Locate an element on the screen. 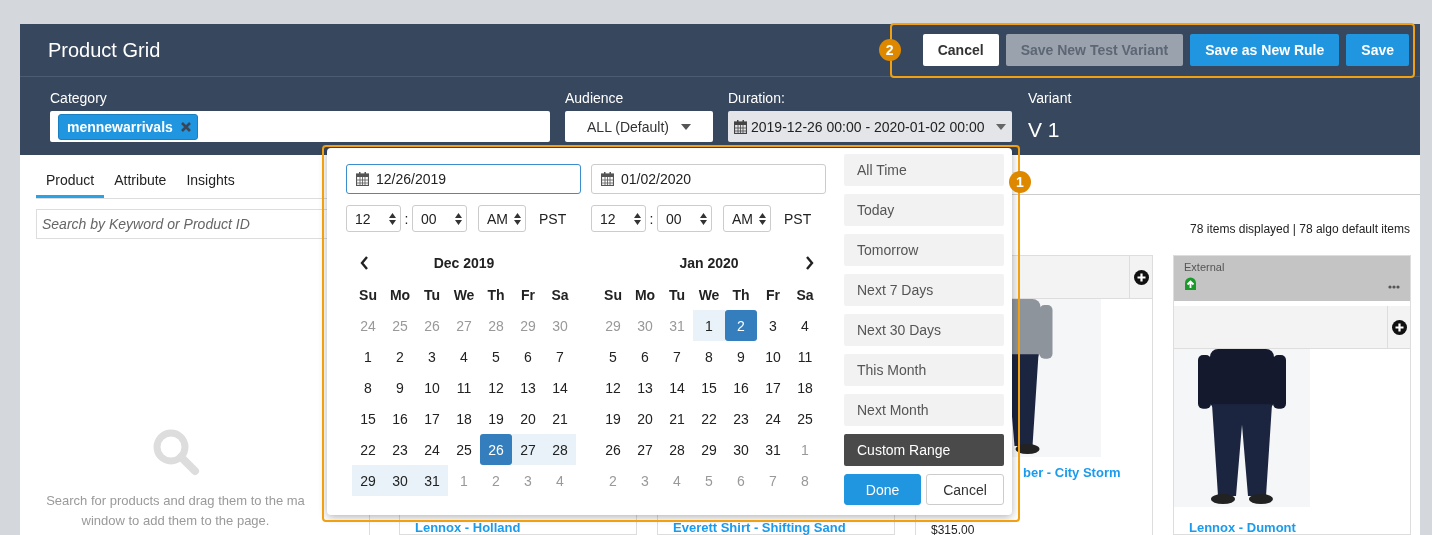 This screenshot has height=535, width=1432. cancel-button: Cancel is located at coordinates (965, 489).